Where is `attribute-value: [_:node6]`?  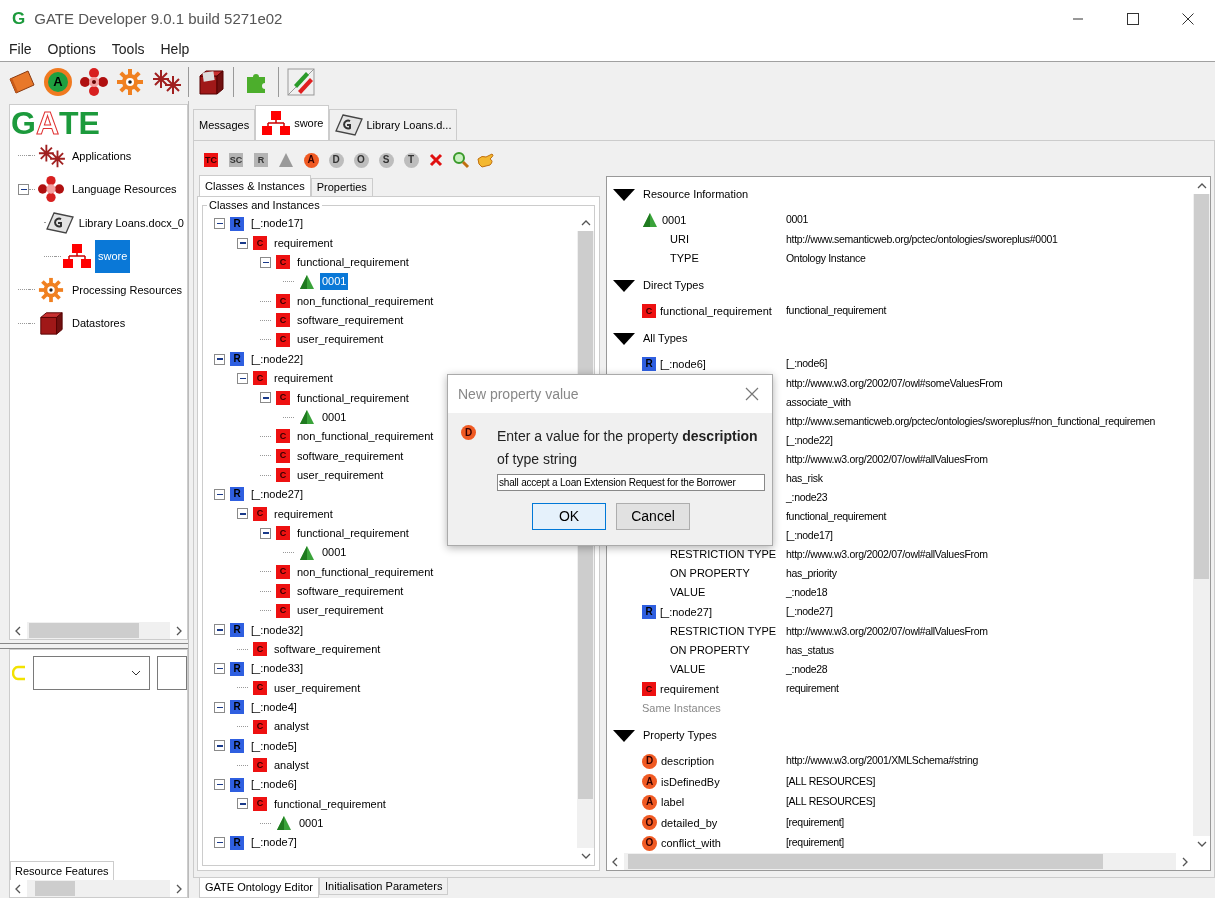 attribute-value: [_:node6] is located at coordinates (807, 364).